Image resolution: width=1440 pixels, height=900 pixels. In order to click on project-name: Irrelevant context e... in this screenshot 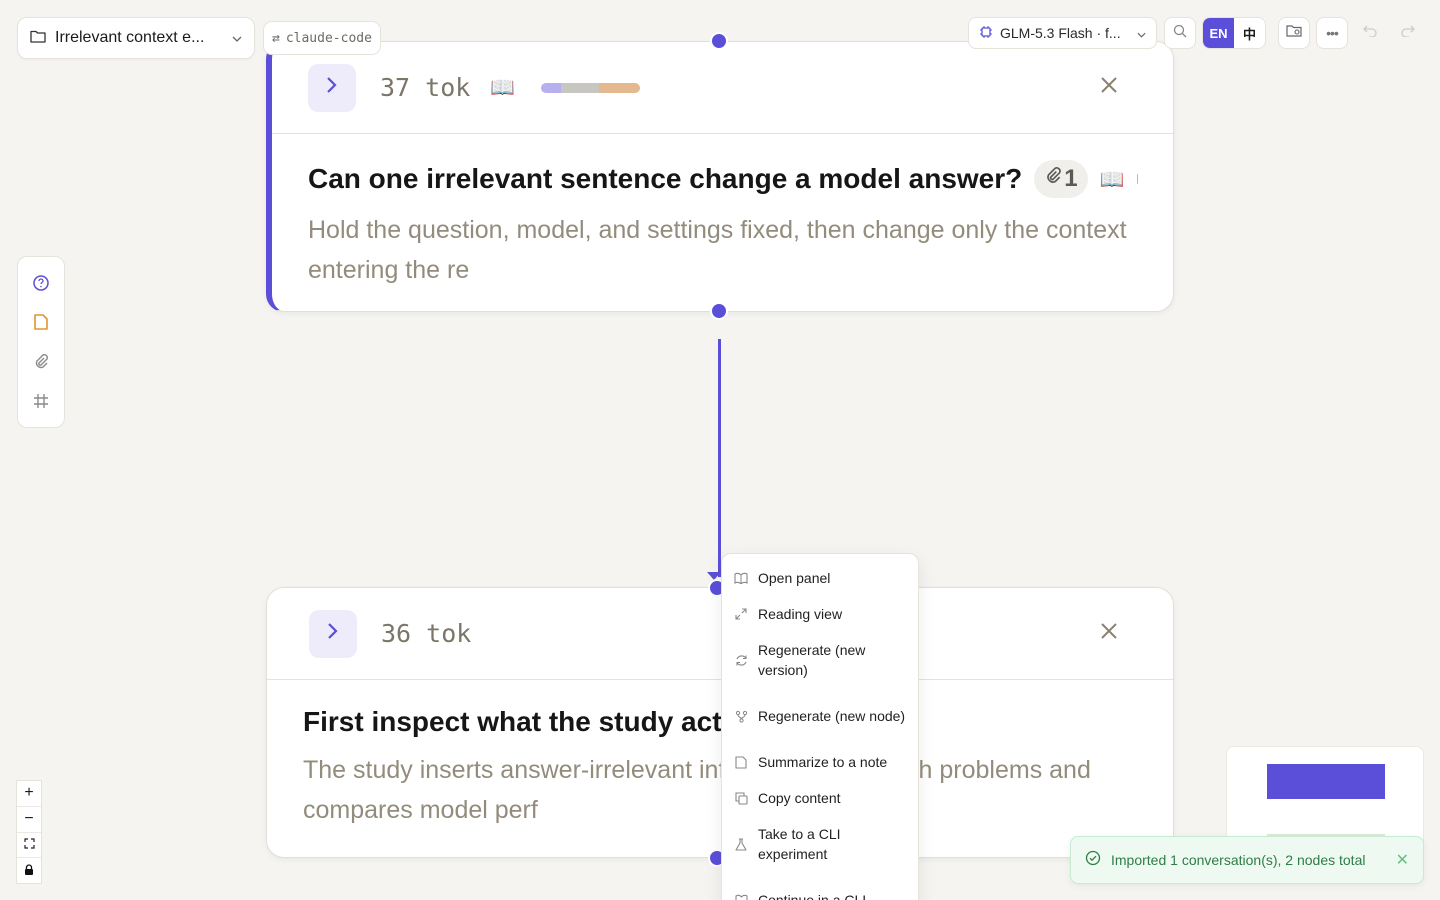, I will do `click(130, 37)`.